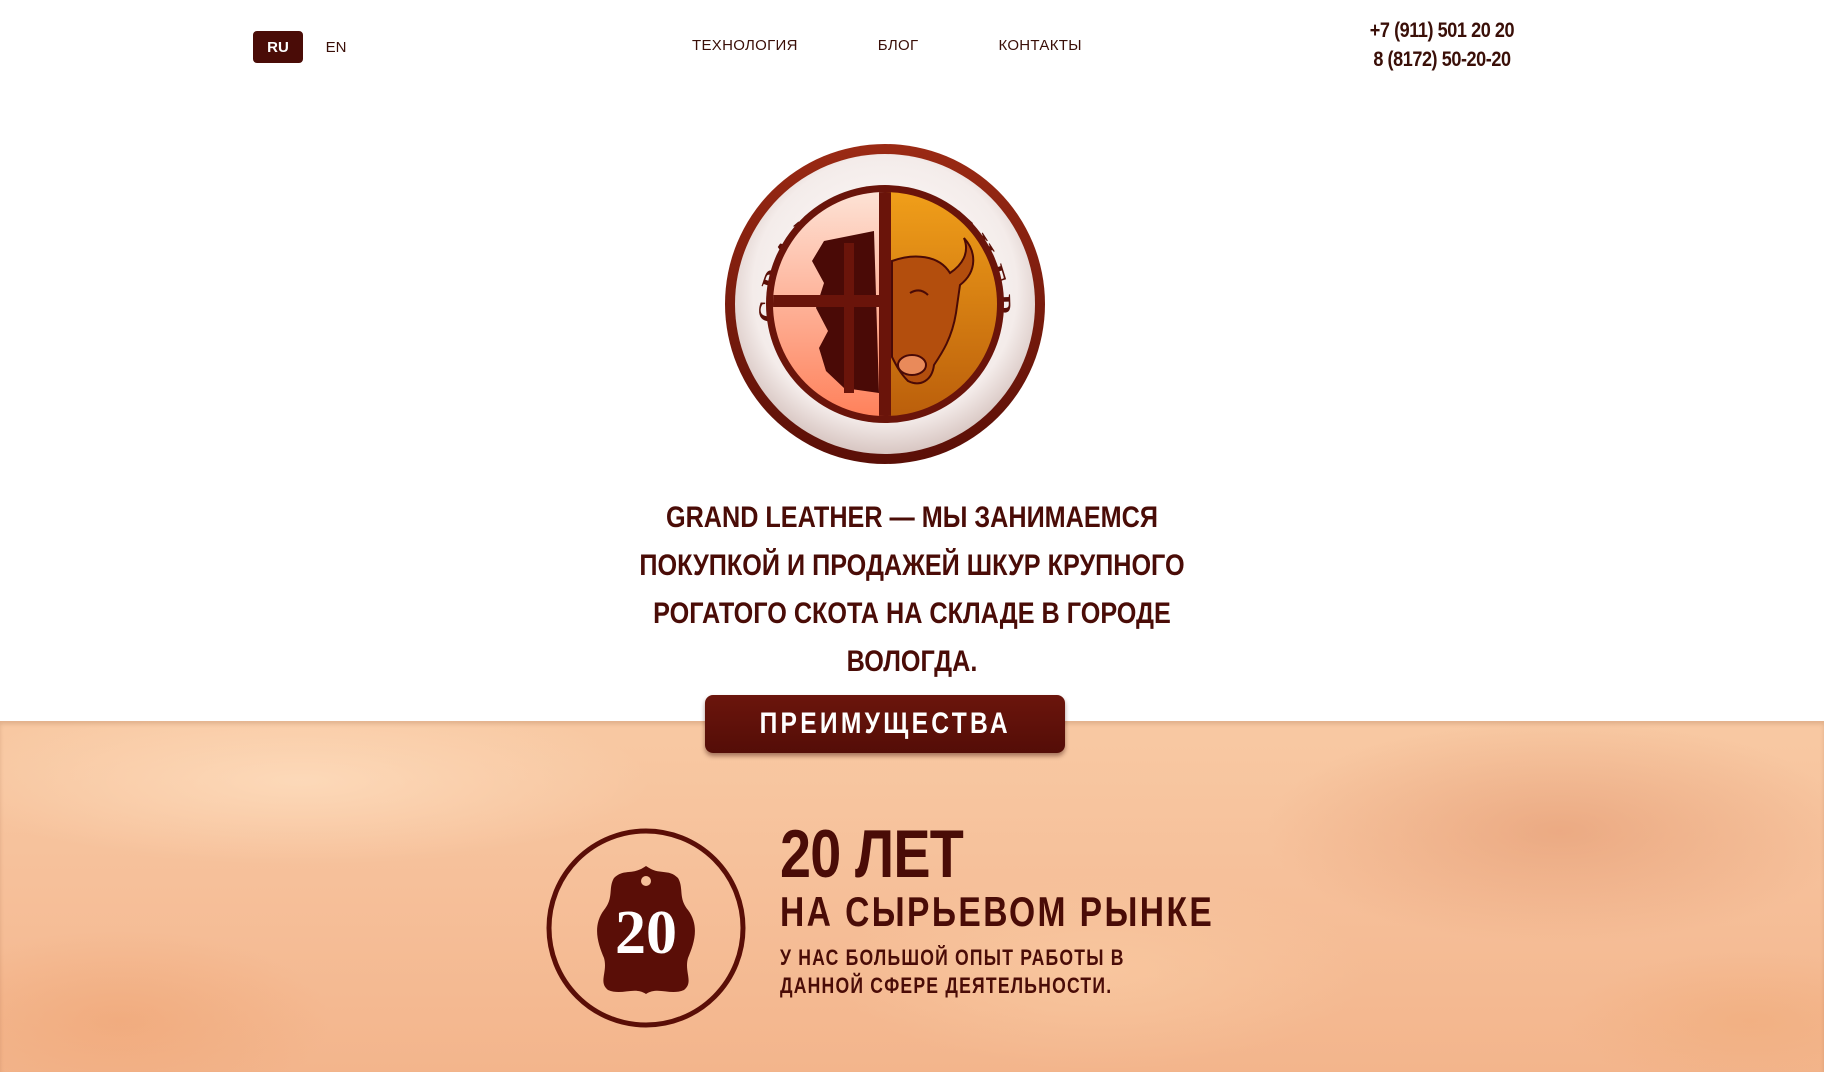  Describe the element at coordinates (898, 45) in the screenshot. I see `nav-link-blog: БЛОГ` at that location.